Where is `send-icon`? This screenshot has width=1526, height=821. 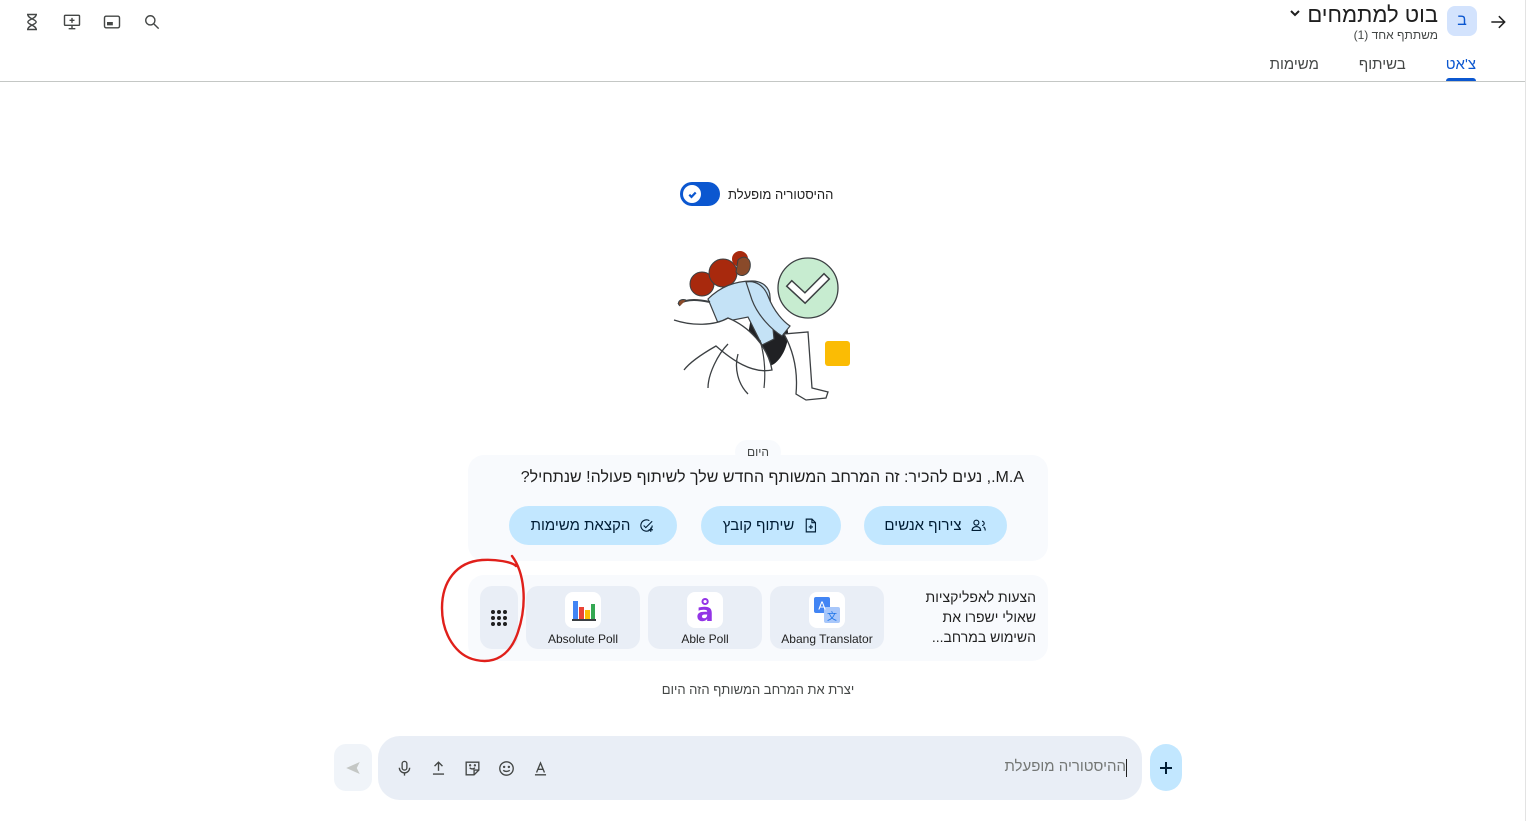 send-icon is located at coordinates (353, 767).